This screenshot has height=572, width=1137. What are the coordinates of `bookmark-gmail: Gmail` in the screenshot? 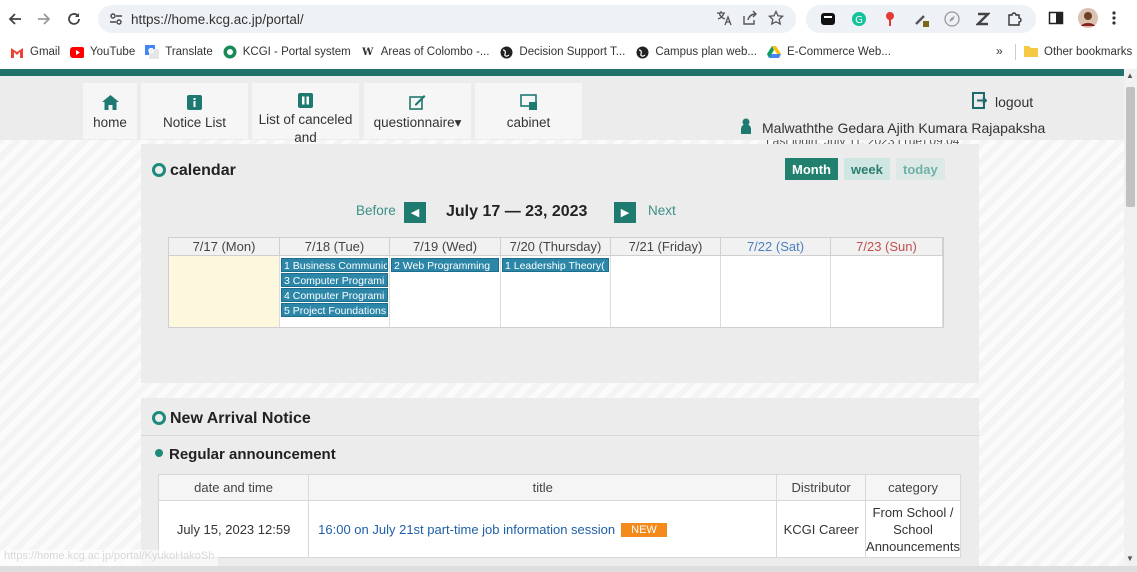 It's located at (35, 52).